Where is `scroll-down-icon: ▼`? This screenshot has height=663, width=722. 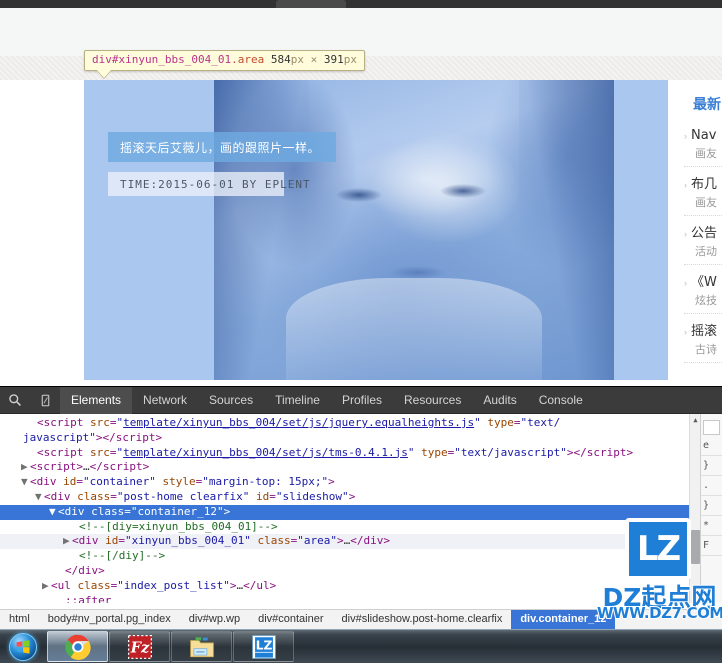 scroll-down-icon: ▼ is located at coordinates (695, 596).